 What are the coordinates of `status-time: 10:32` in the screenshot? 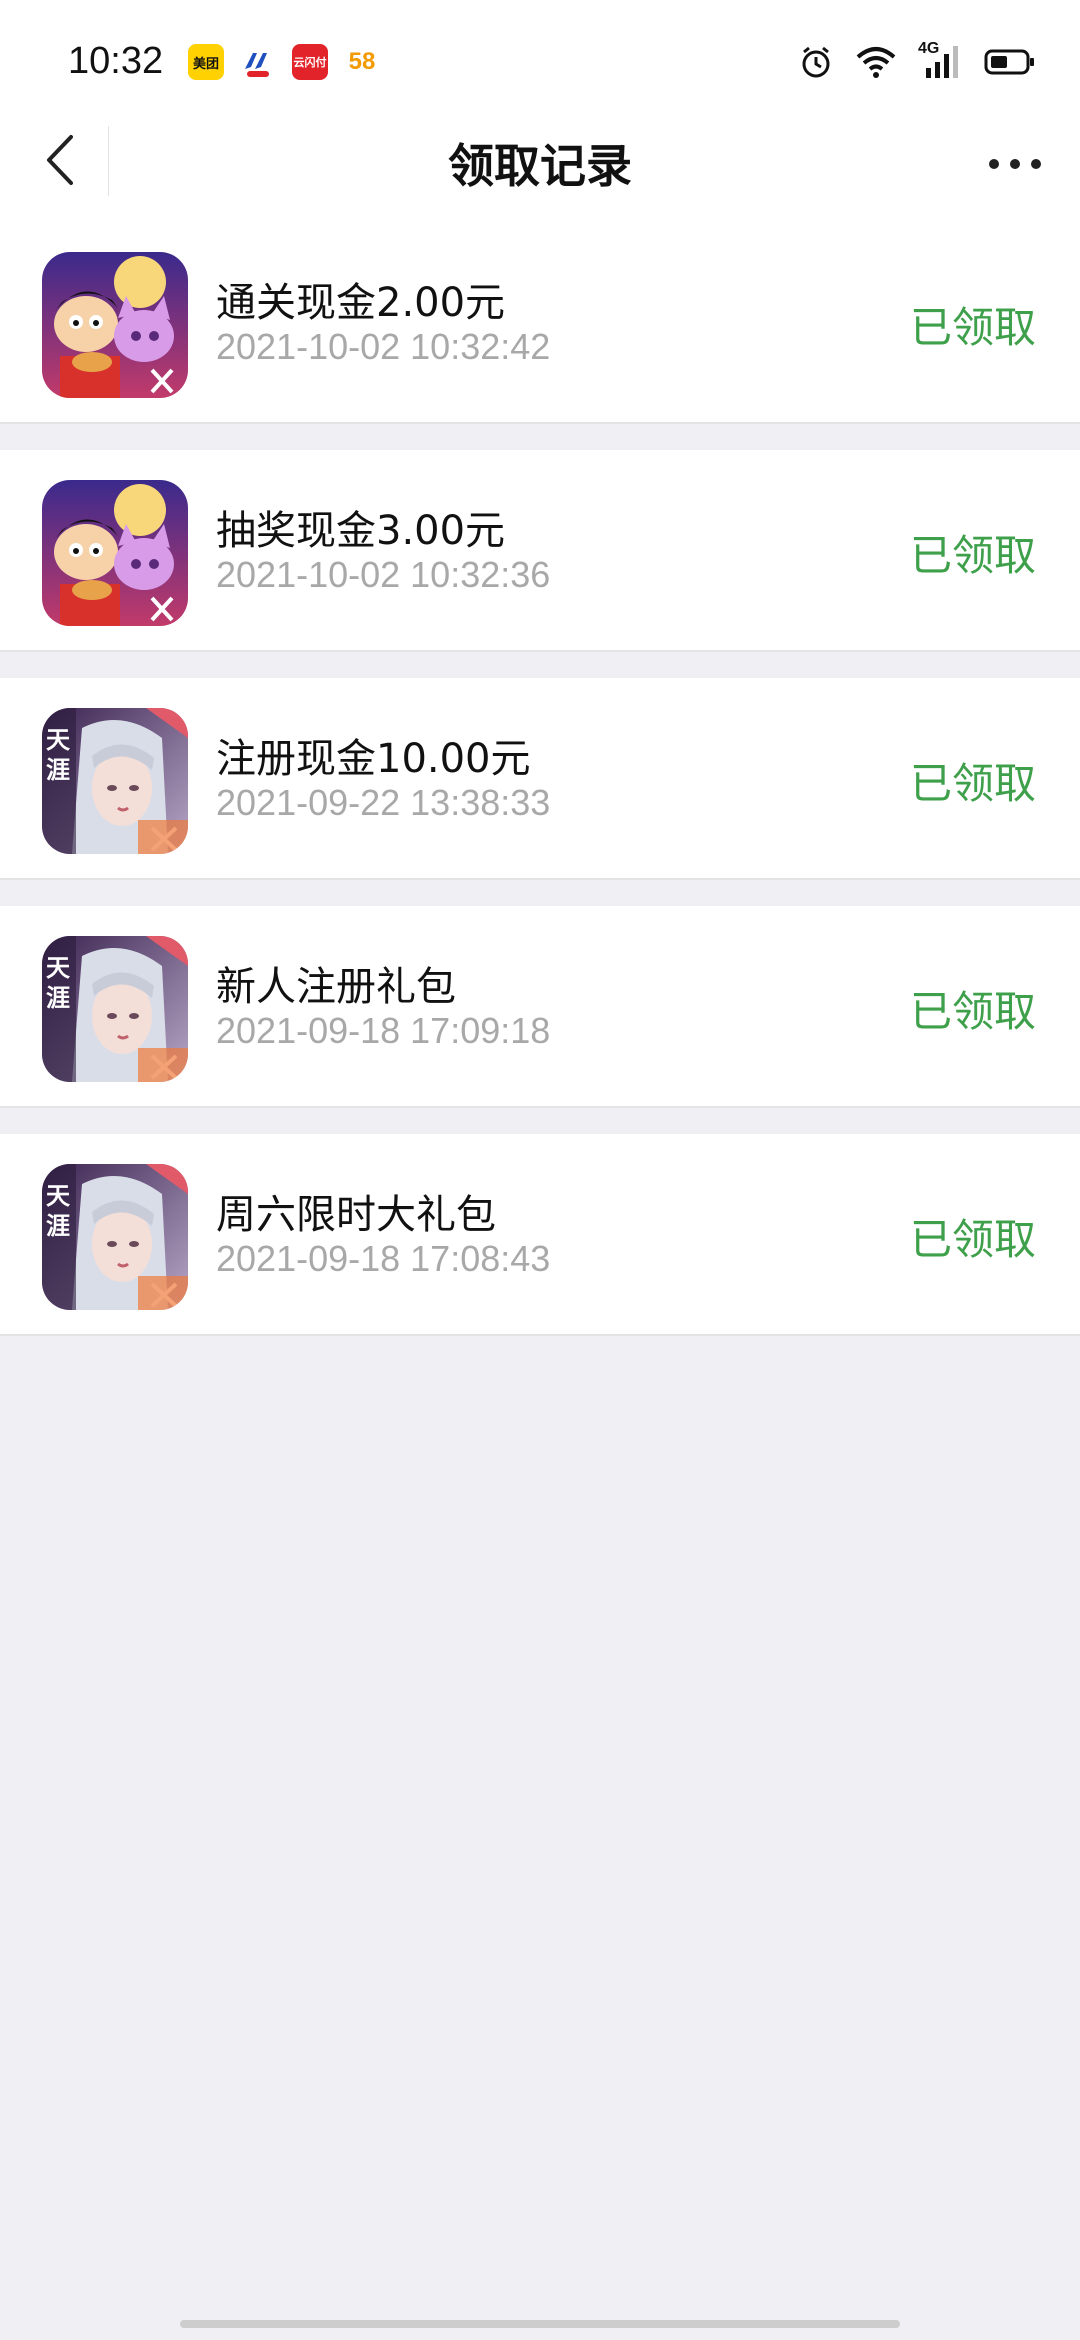 It's located at (116, 61).